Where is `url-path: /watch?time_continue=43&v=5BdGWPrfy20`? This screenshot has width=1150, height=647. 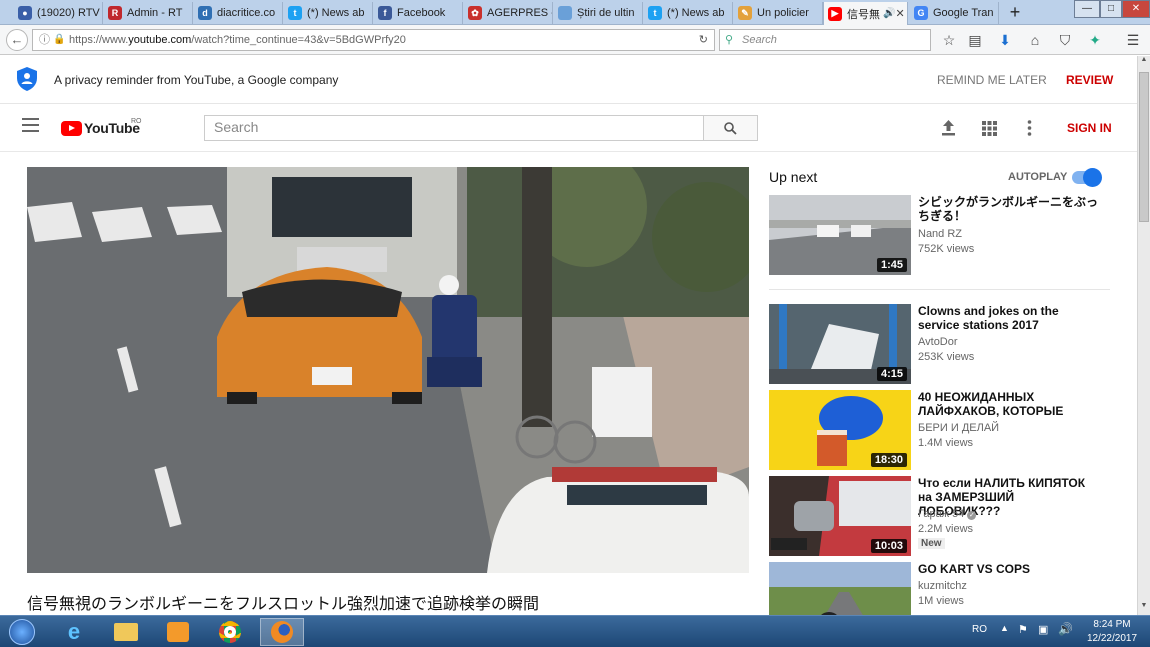 url-path: /watch?time_continue=43&v=5BdGWPrfy20 is located at coordinates (298, 40).